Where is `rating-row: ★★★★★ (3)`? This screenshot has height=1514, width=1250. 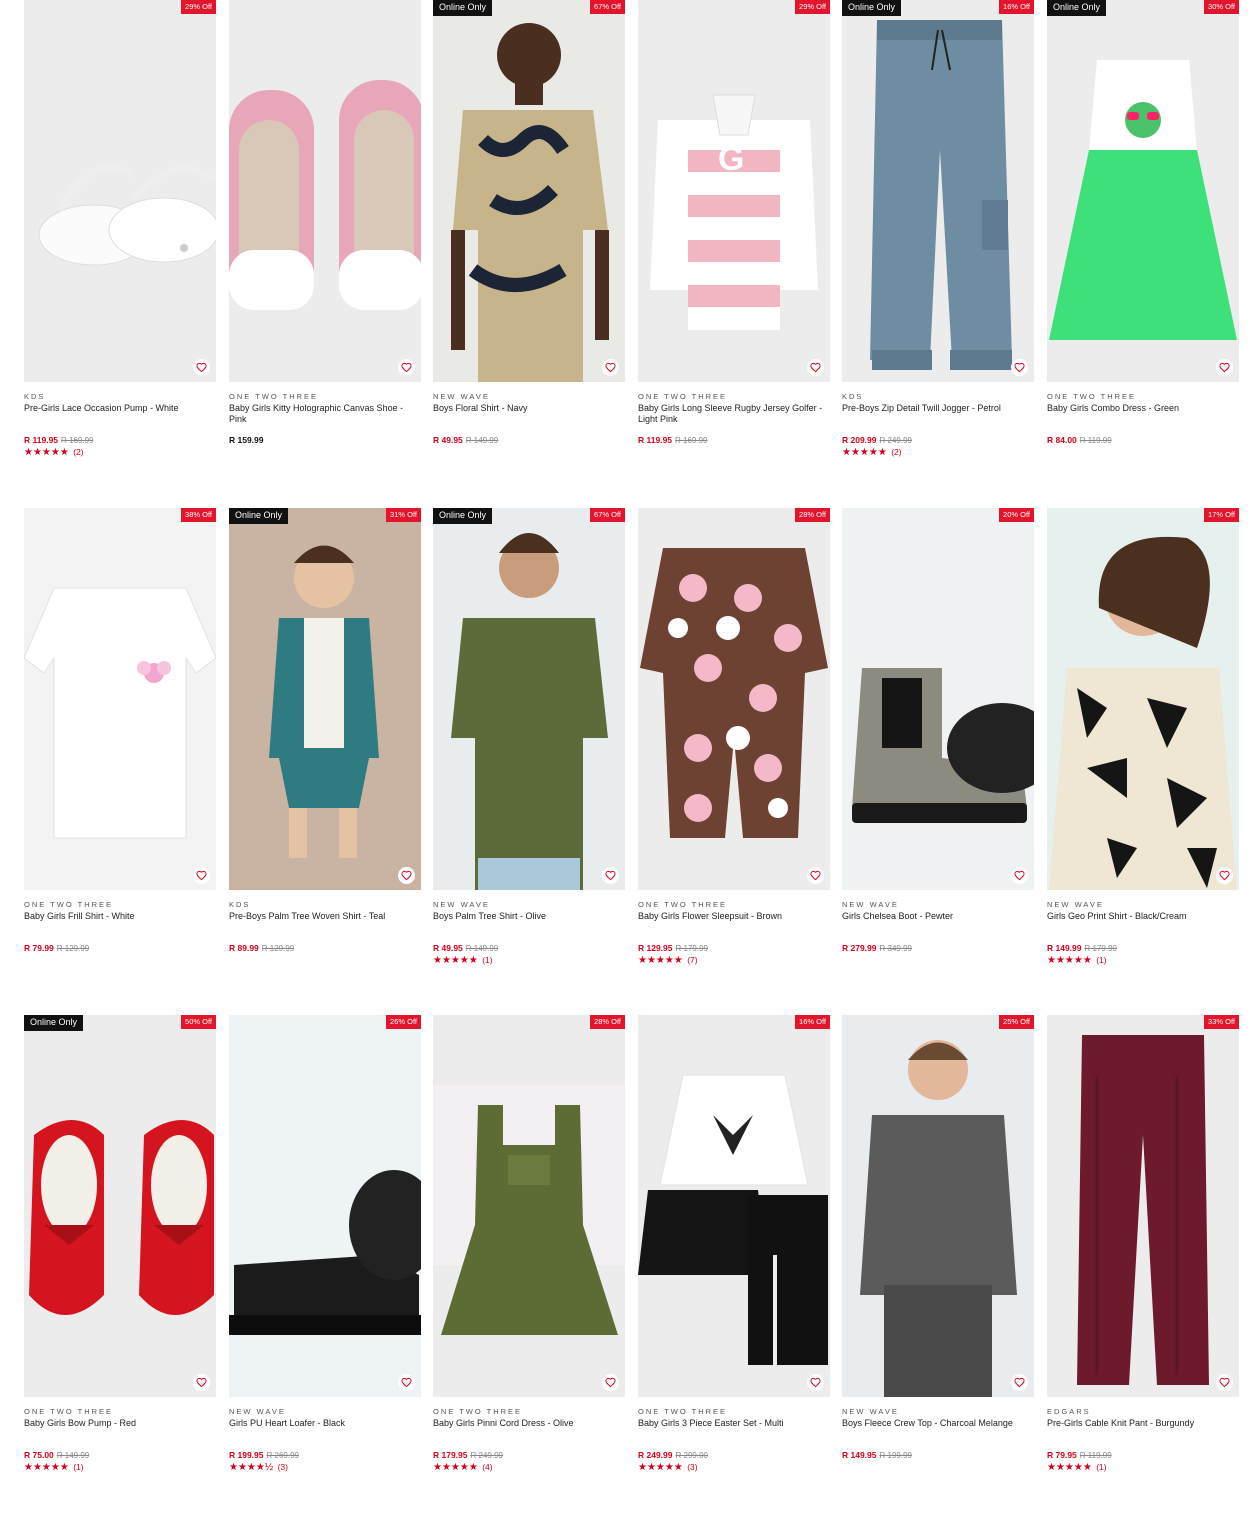 rating-row: ★★★★★ (3) is located at coordinates (734, 1467).